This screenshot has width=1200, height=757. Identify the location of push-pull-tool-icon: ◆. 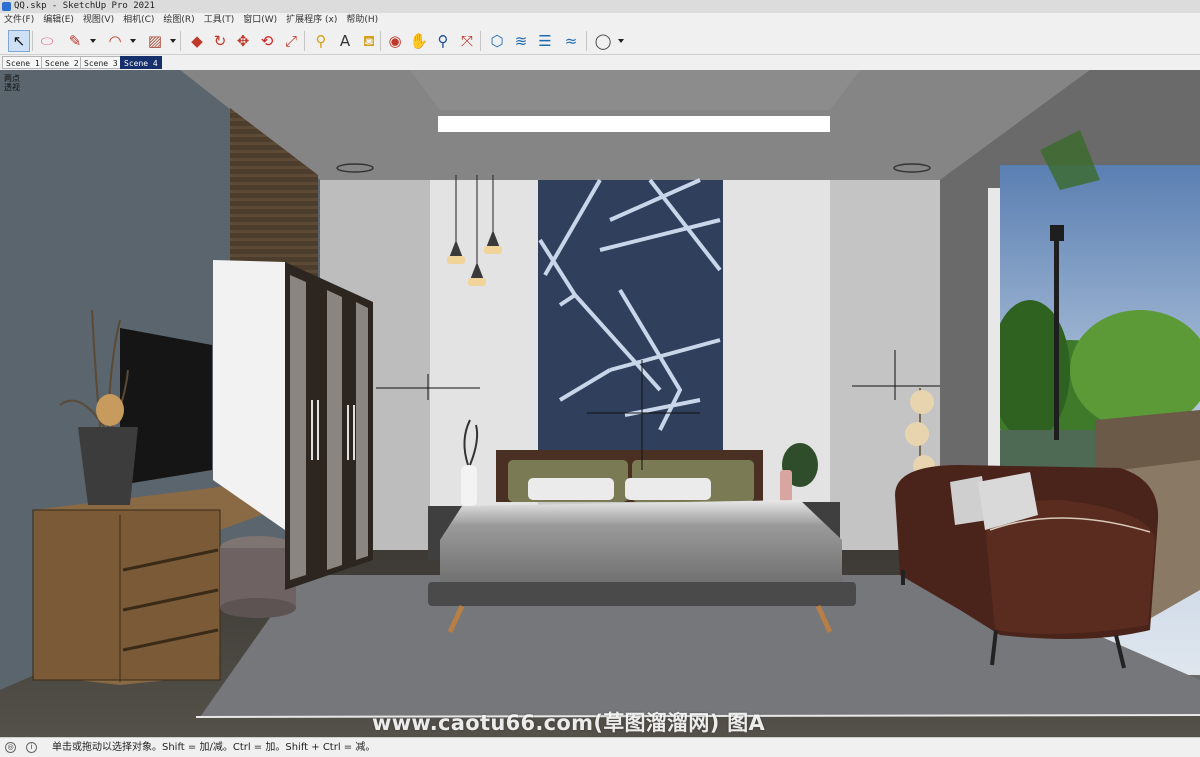
(197, 41).